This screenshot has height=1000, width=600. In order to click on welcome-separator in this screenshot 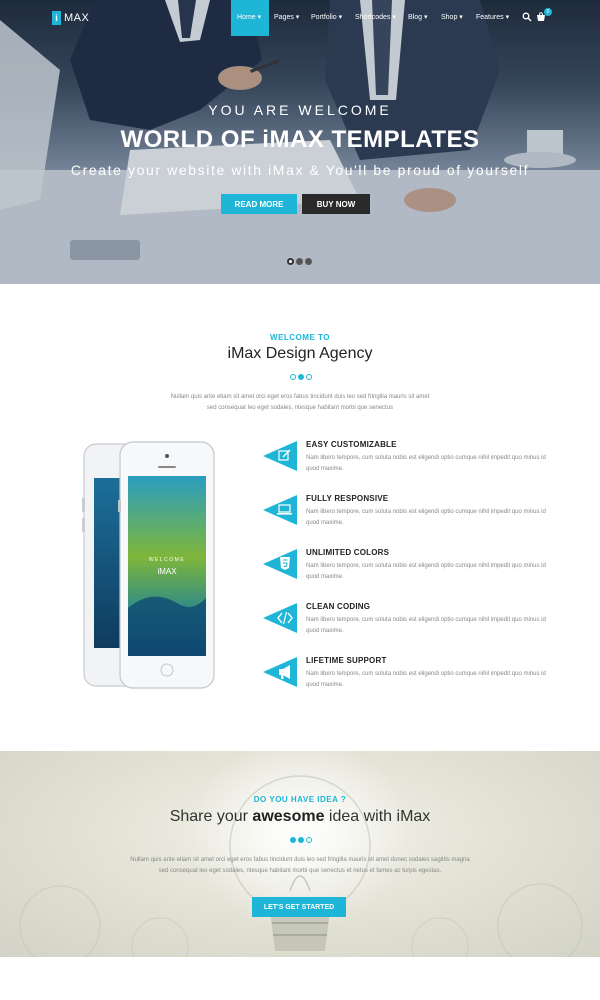, I will do `click(301, 377)`.